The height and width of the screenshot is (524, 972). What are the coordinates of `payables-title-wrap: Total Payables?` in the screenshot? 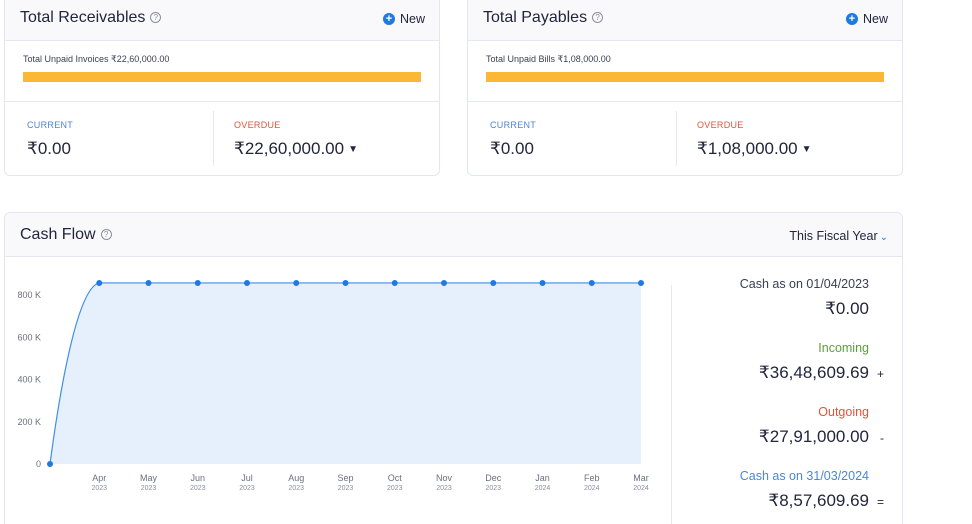 It's located at (543, 18).